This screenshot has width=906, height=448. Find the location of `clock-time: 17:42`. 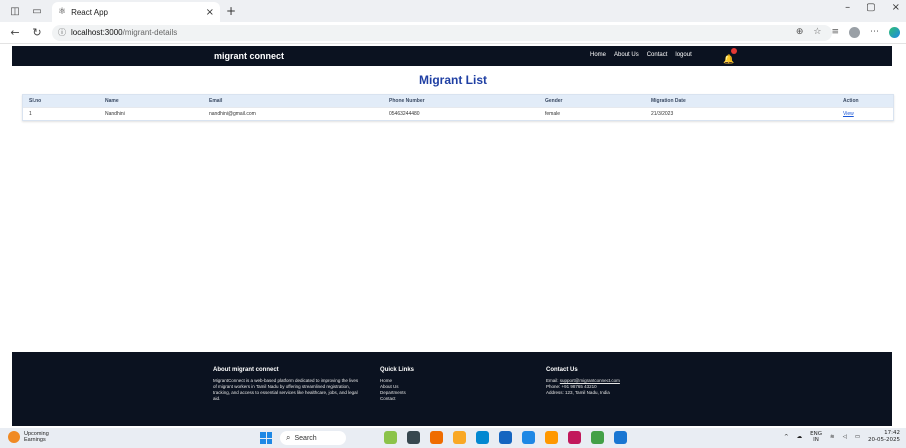

clock-time: 17:42 is located at coordinates (892, 433).